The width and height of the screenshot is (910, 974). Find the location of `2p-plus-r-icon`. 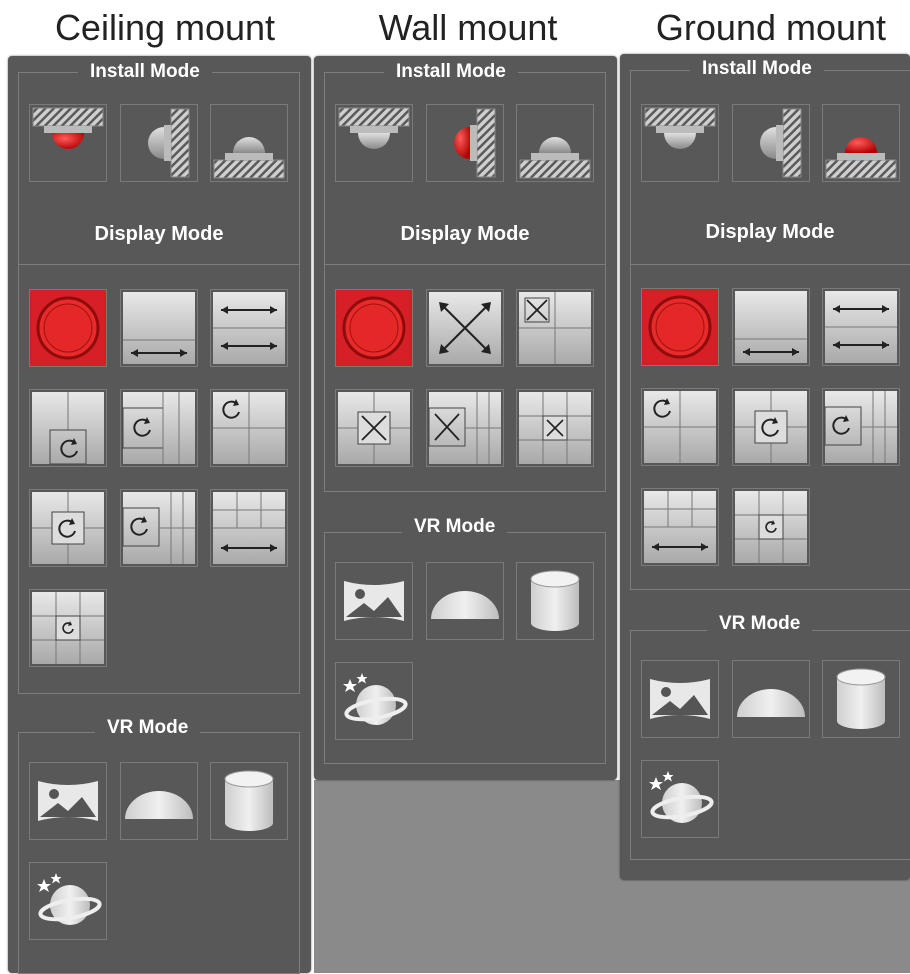

2p-plus-r-icon is located at coordinates (158, 428).